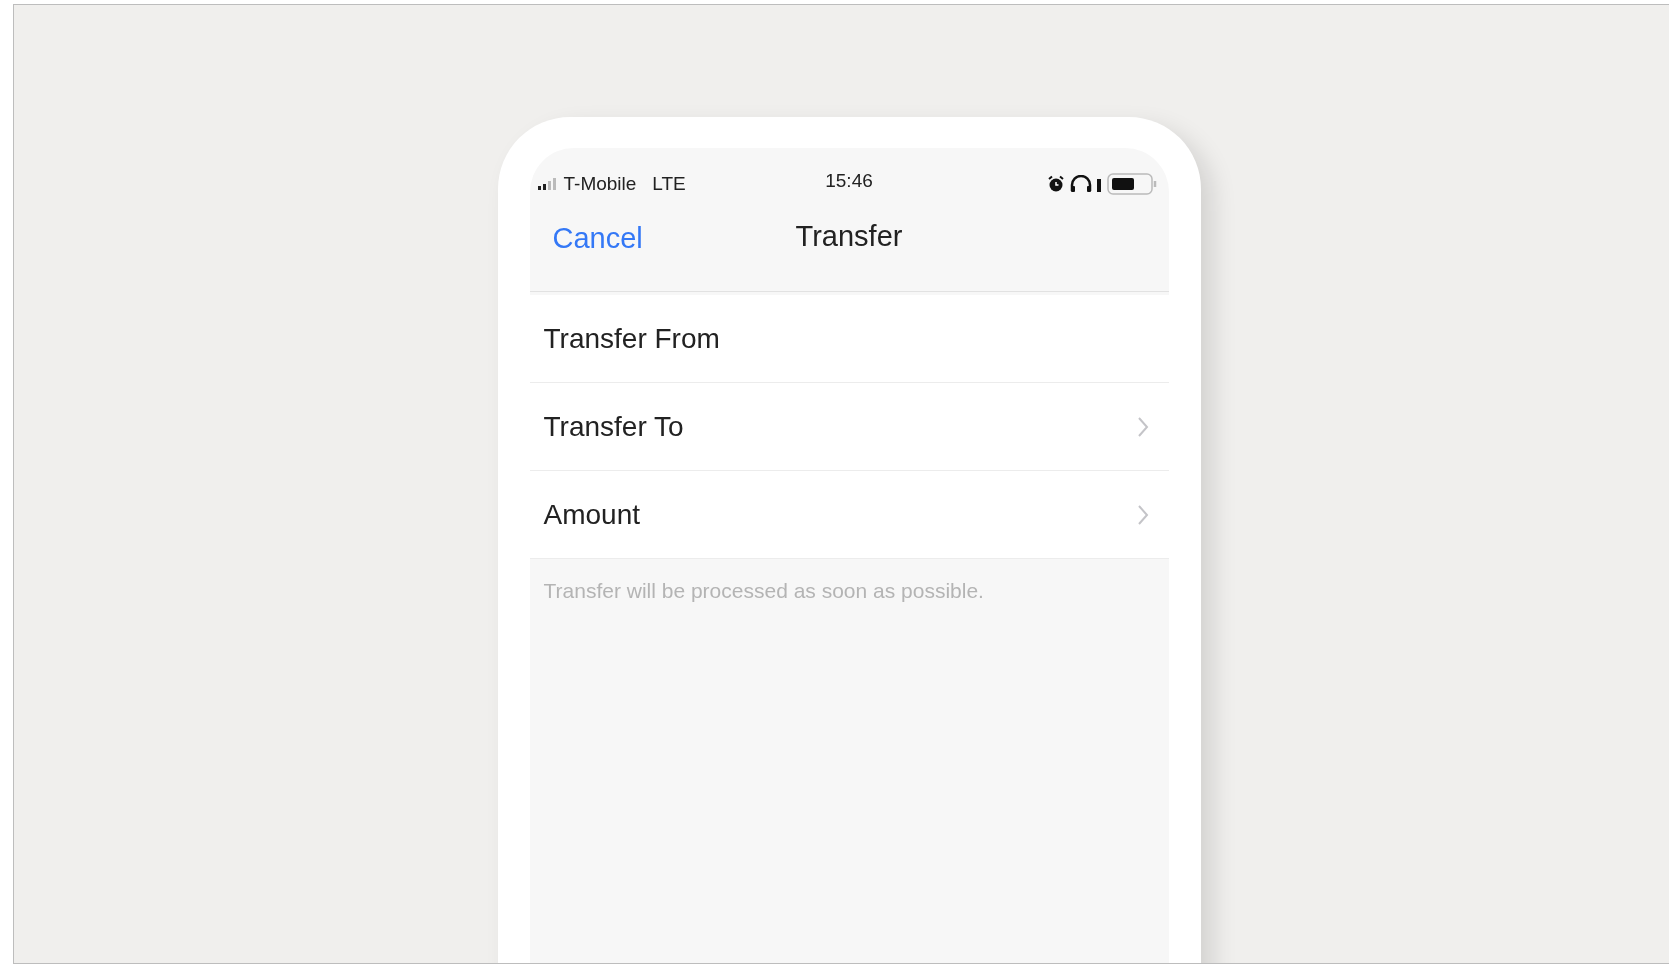  What do you see at coordinates (600, 184) in the screenshot?
I see `carrier-name: T-Mobile` at bounding box center [600, 184].